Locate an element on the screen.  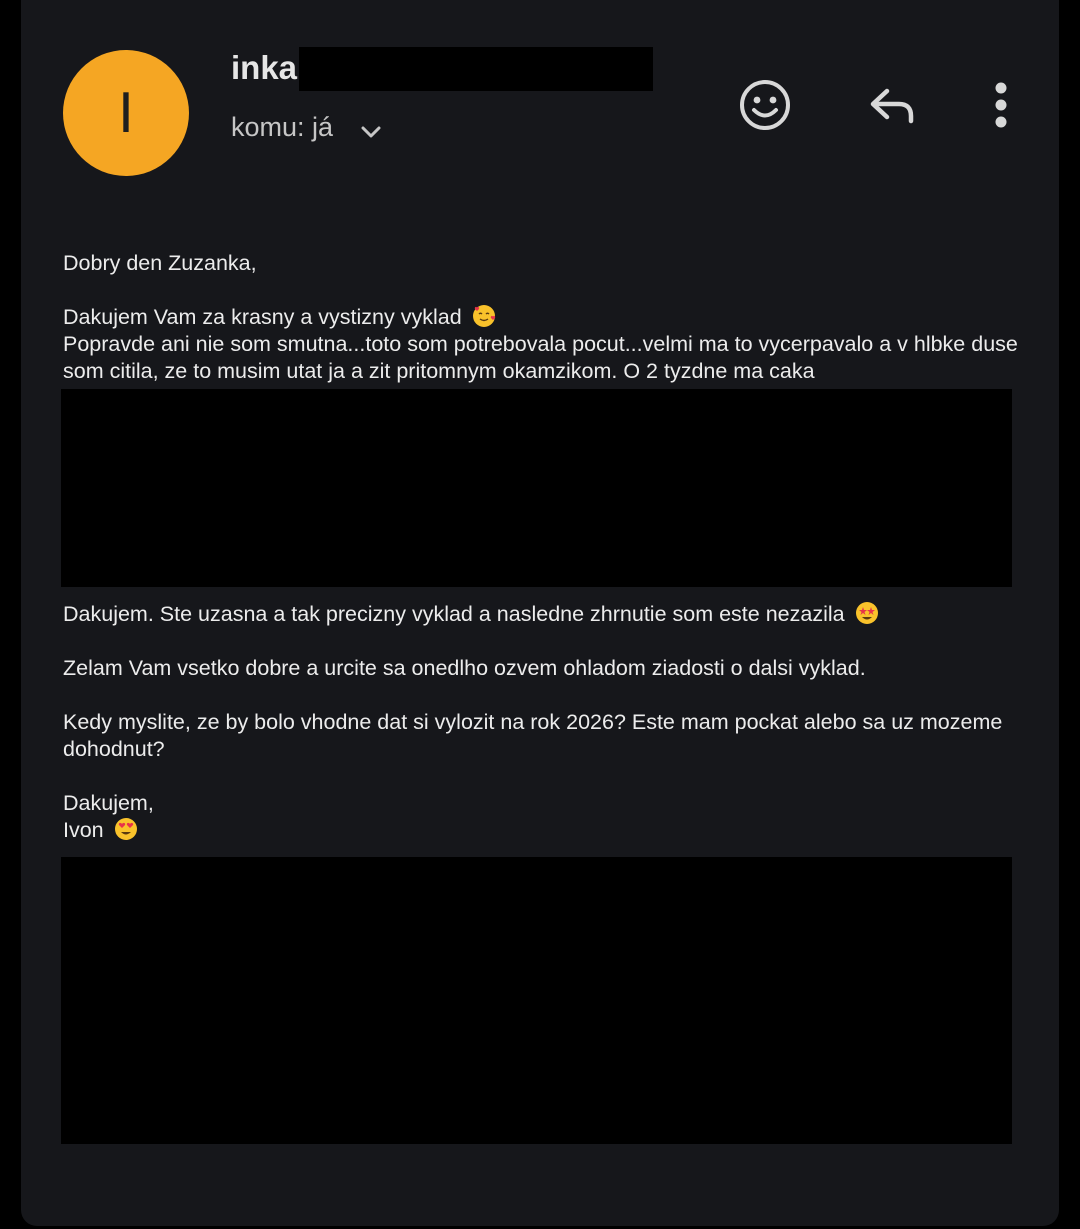
reply-arrow-icon is located at coordinates (892, 106).